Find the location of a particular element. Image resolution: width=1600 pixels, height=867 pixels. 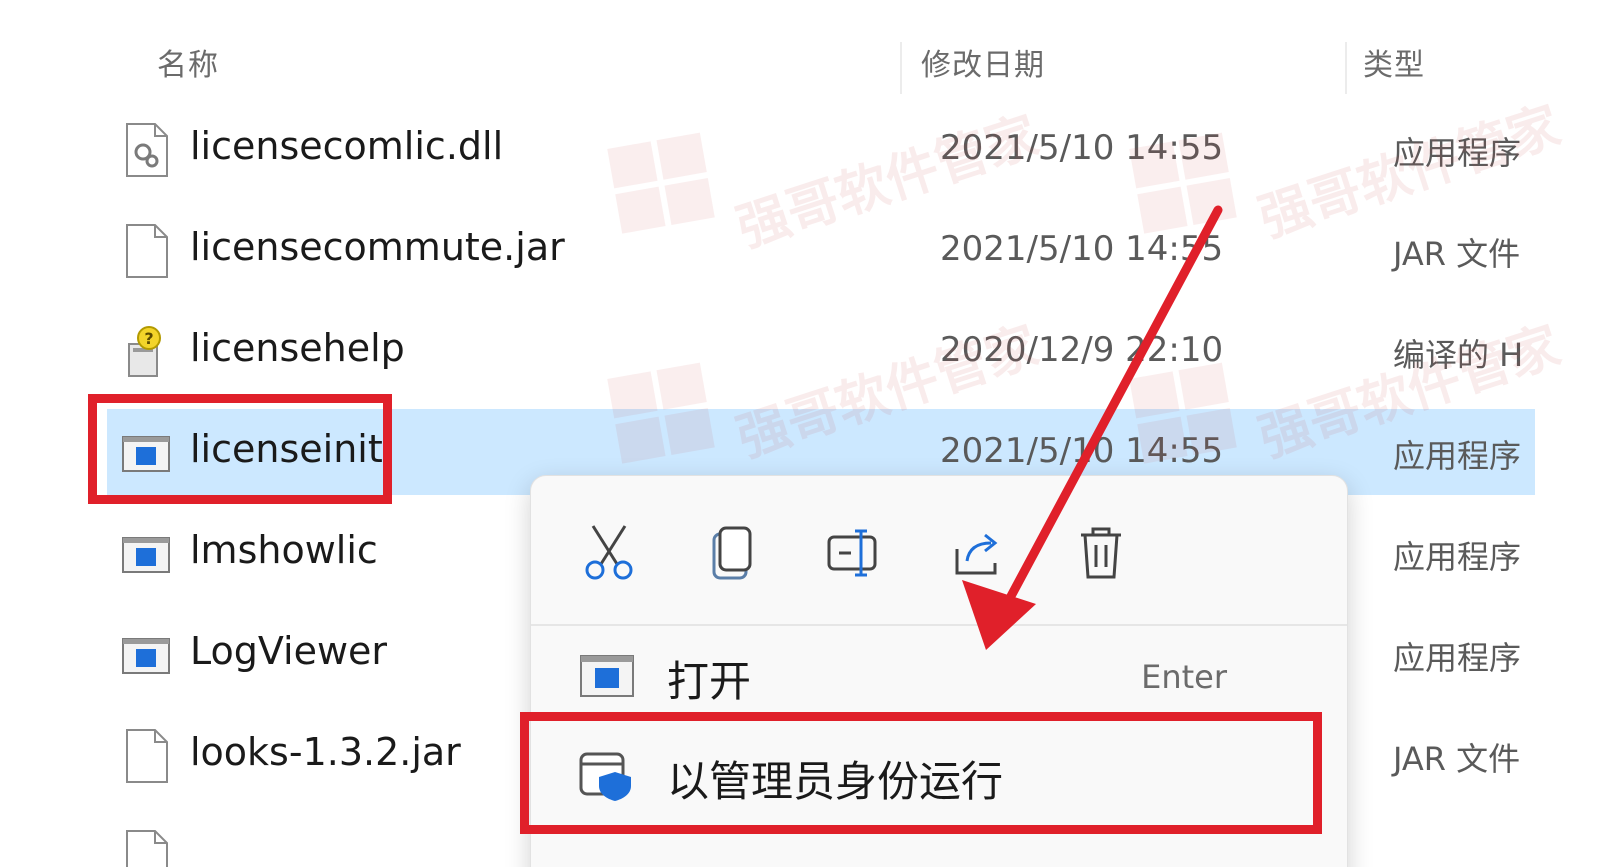

share-button is located at coordinates (978, 553).